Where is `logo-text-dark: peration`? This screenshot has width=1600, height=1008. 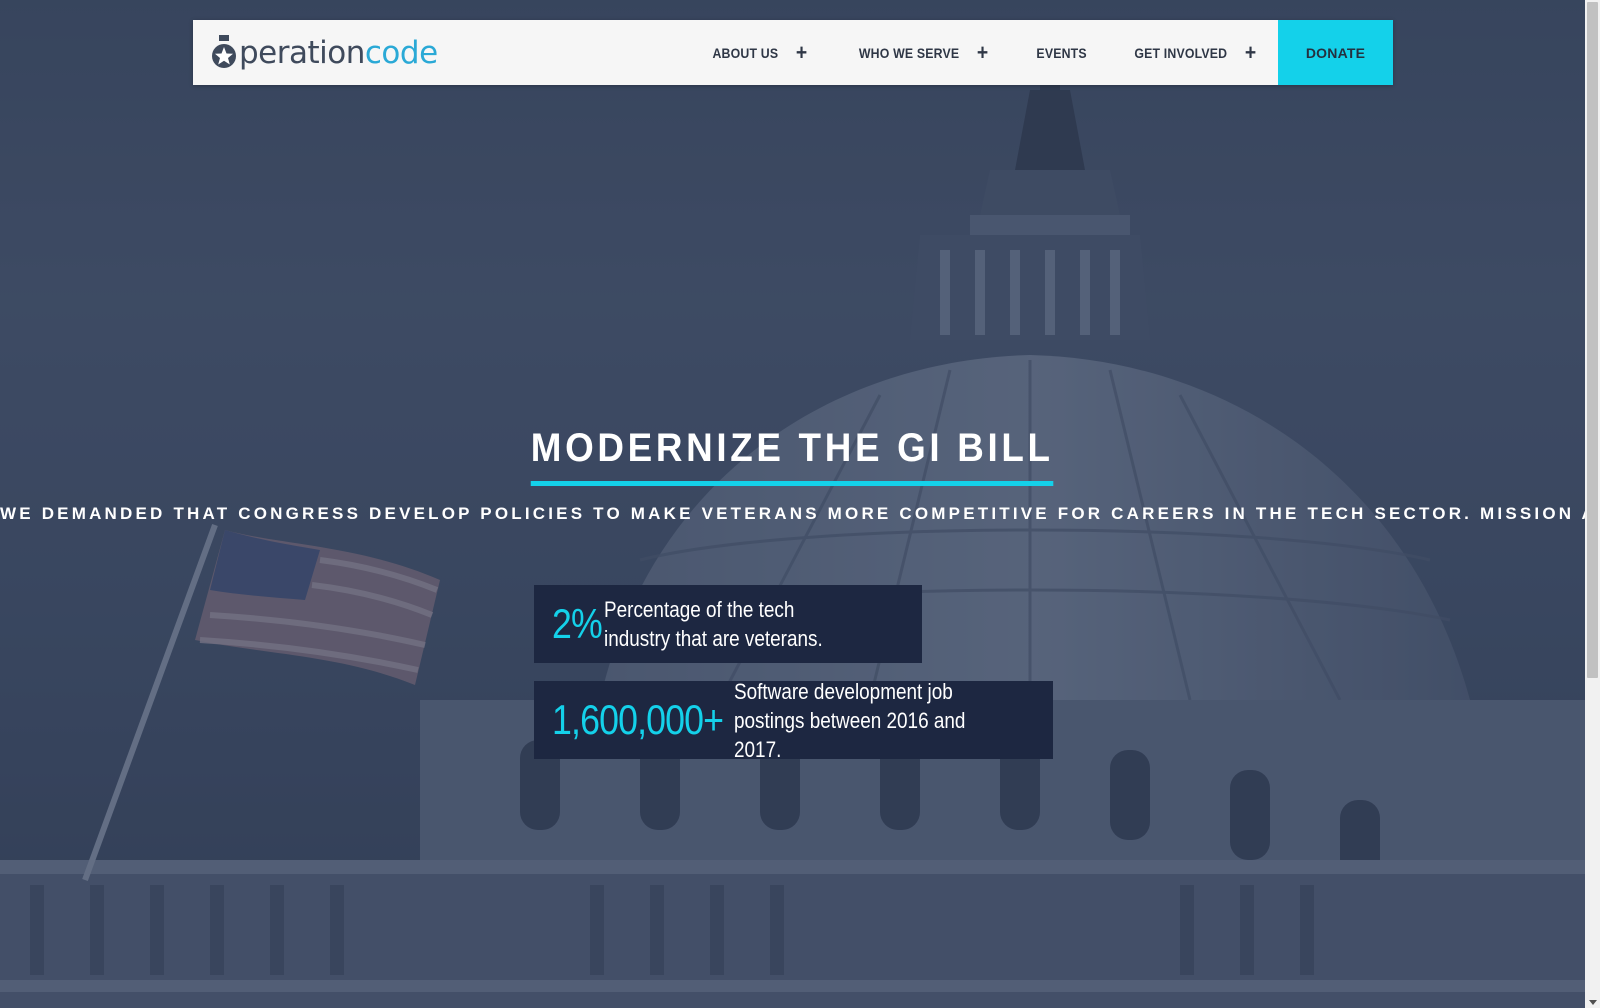 logo-text-dark: peration is located at coordinates (302, 53).